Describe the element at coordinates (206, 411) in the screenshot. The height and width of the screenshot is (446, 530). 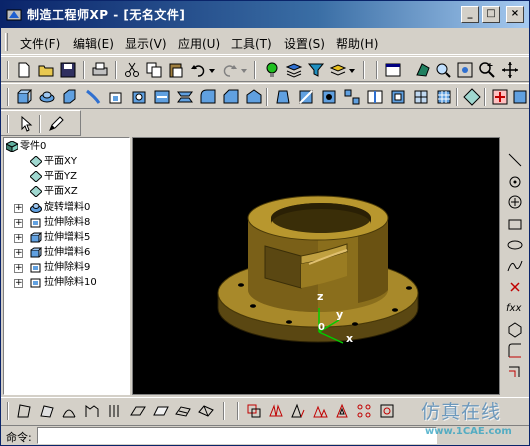
I see `blend-surface-tool-icon` at that location.